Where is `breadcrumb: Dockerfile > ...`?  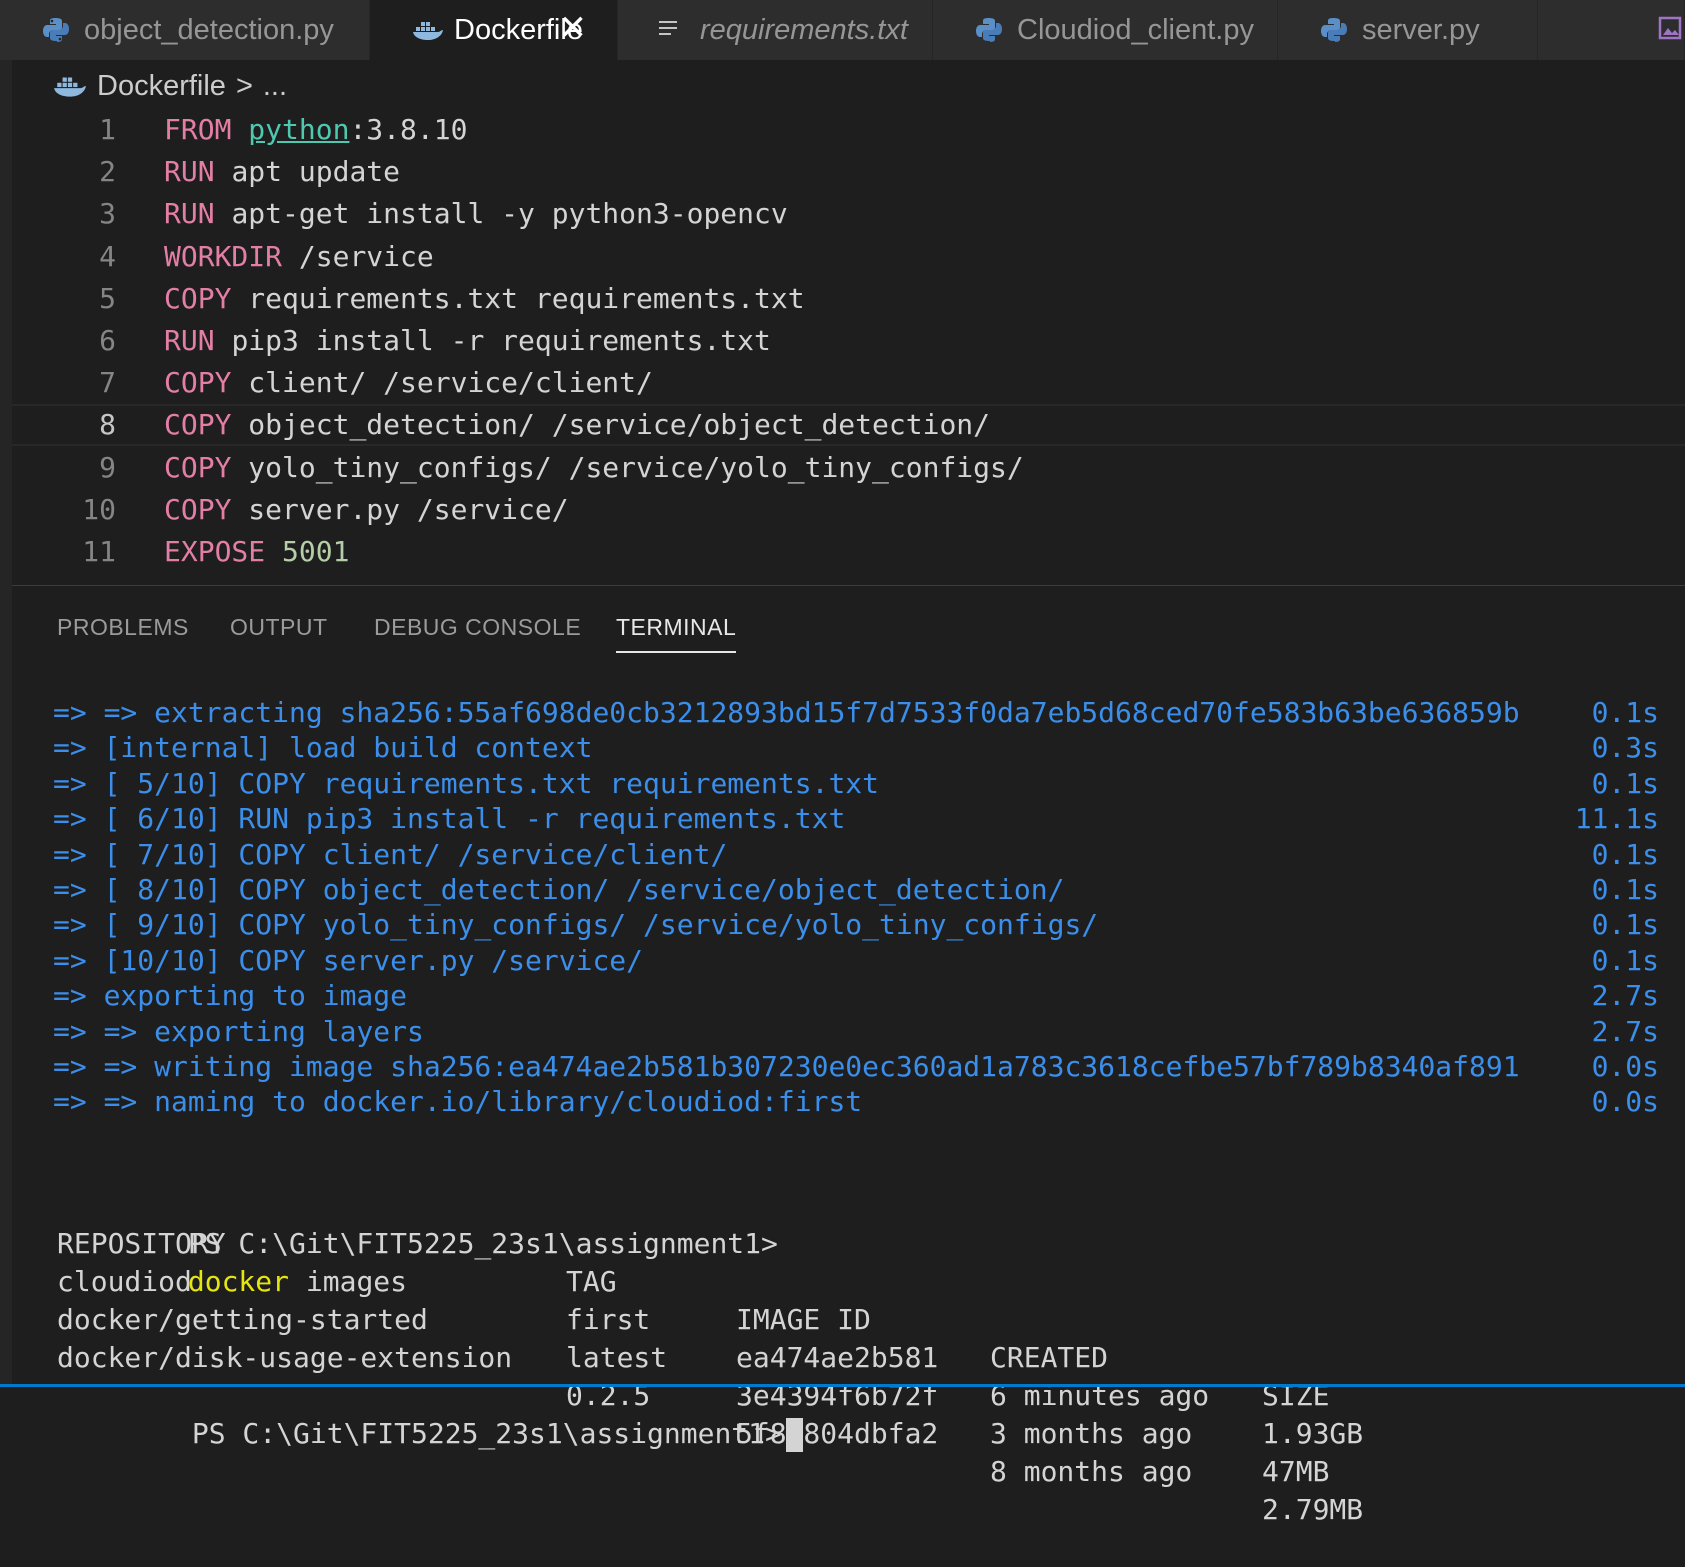
breadcrumb: Dockerfile > ... is located at coordinates (170, 86).